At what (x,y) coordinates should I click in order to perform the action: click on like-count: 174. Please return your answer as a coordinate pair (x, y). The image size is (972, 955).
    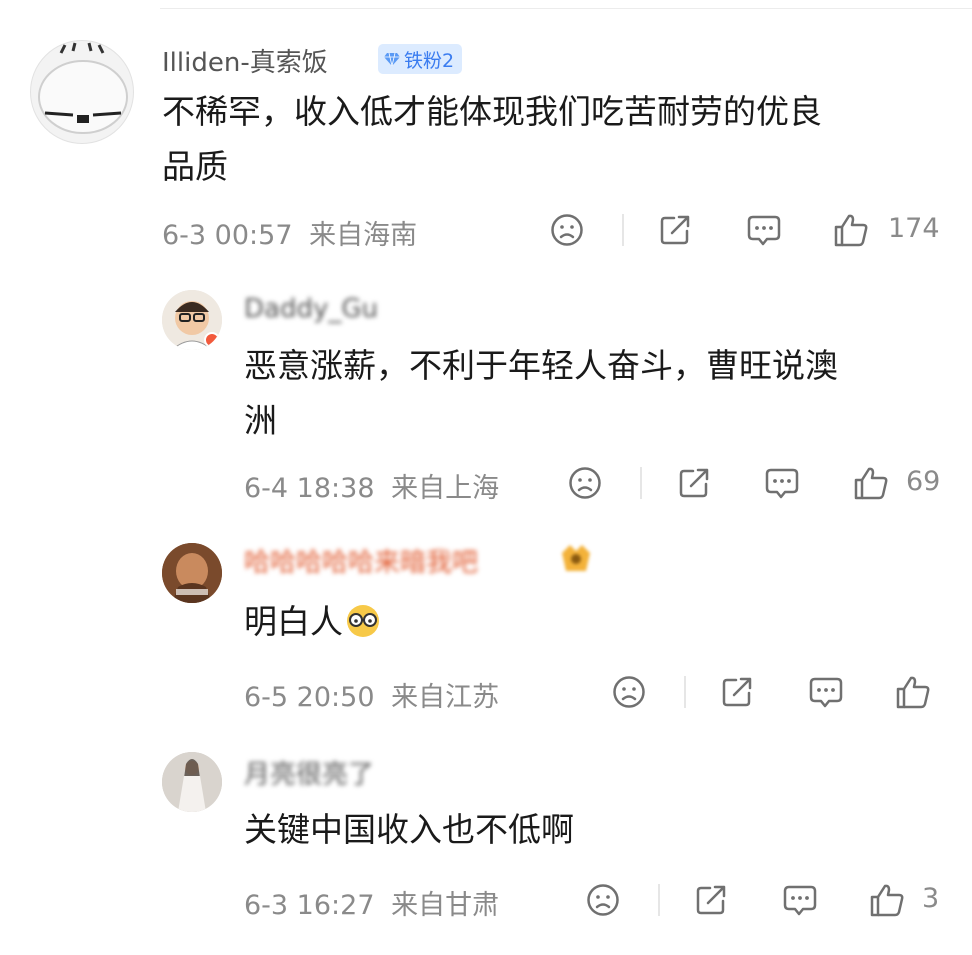
    Looking at the image, I should click on (914, 228).